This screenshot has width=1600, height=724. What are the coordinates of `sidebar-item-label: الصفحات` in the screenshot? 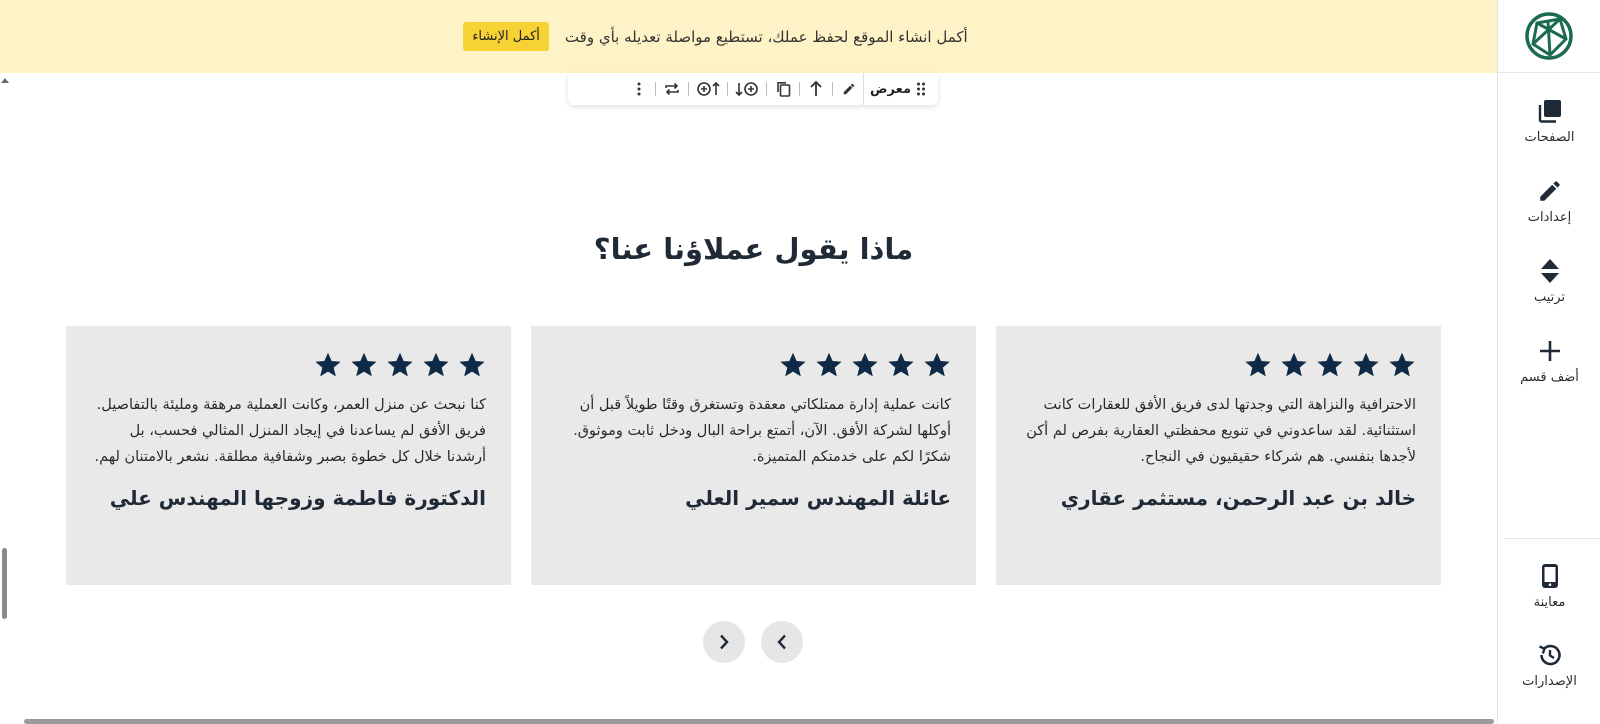 It's located at (1549, 137).